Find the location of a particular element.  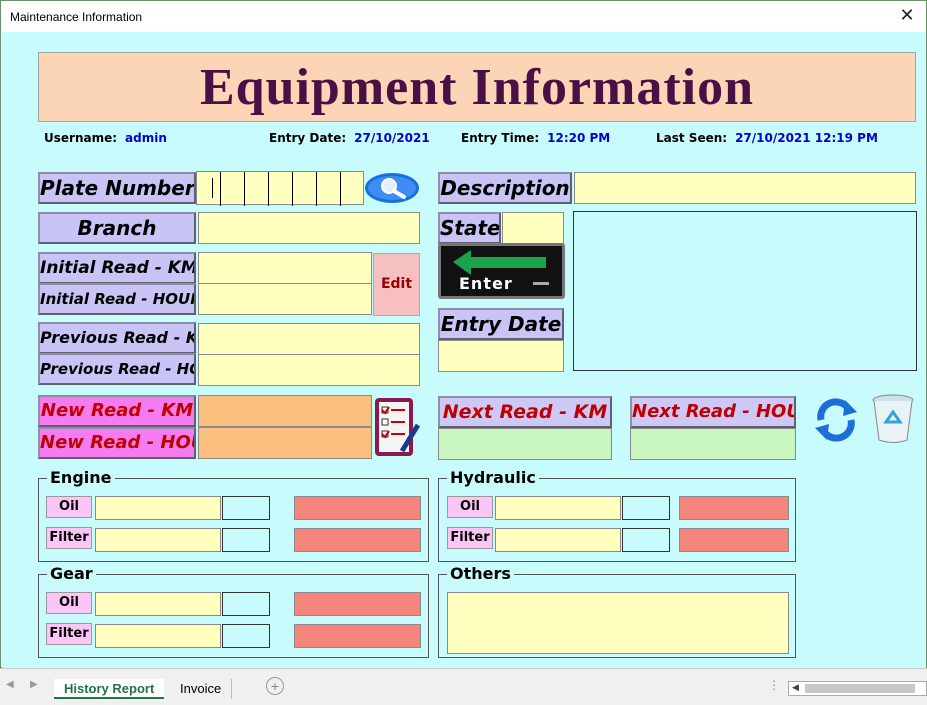

hydraulic-oil-status is located at coordinates (734, 508).